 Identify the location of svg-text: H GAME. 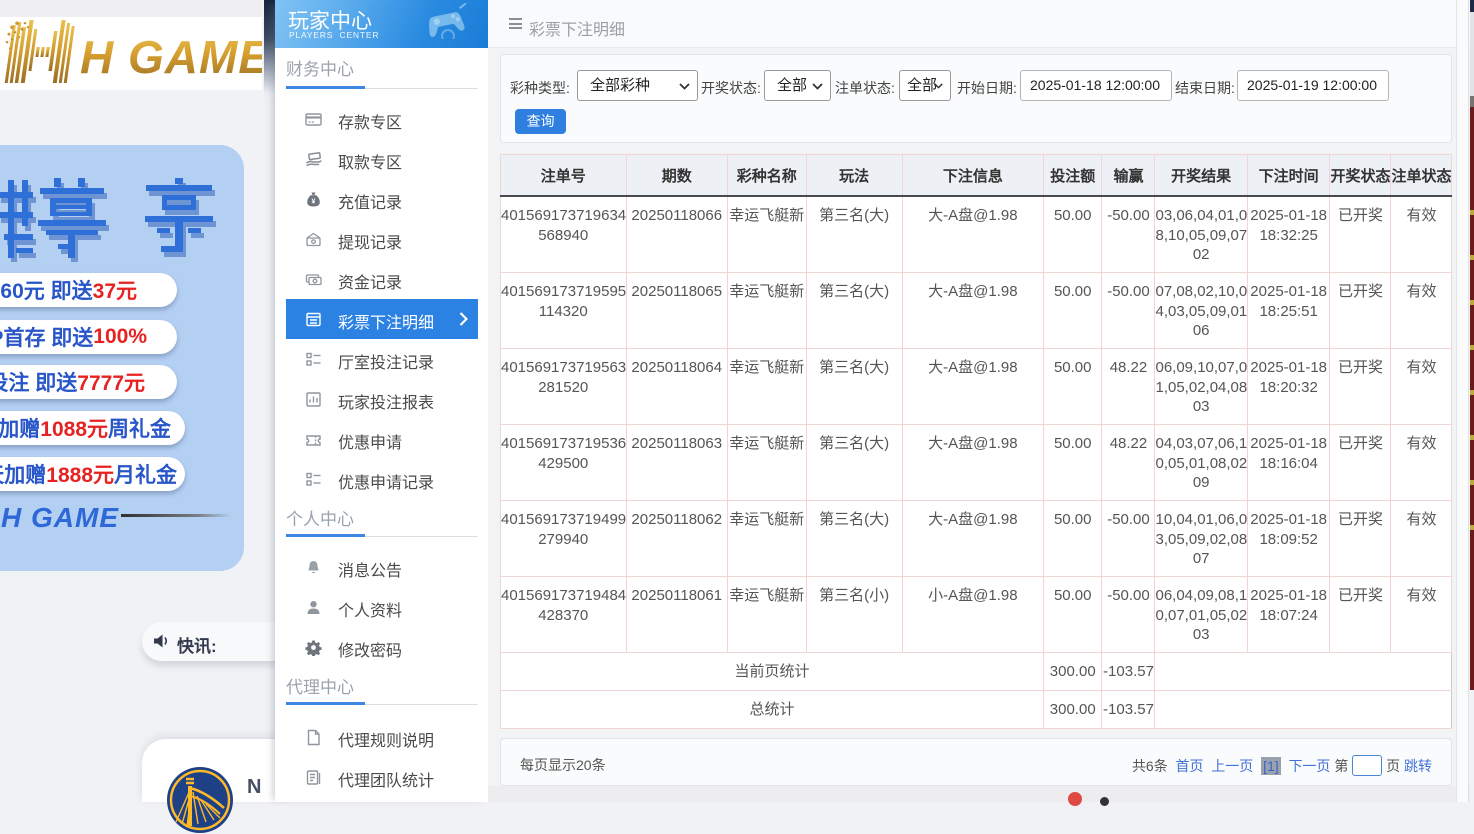
(171, 57).